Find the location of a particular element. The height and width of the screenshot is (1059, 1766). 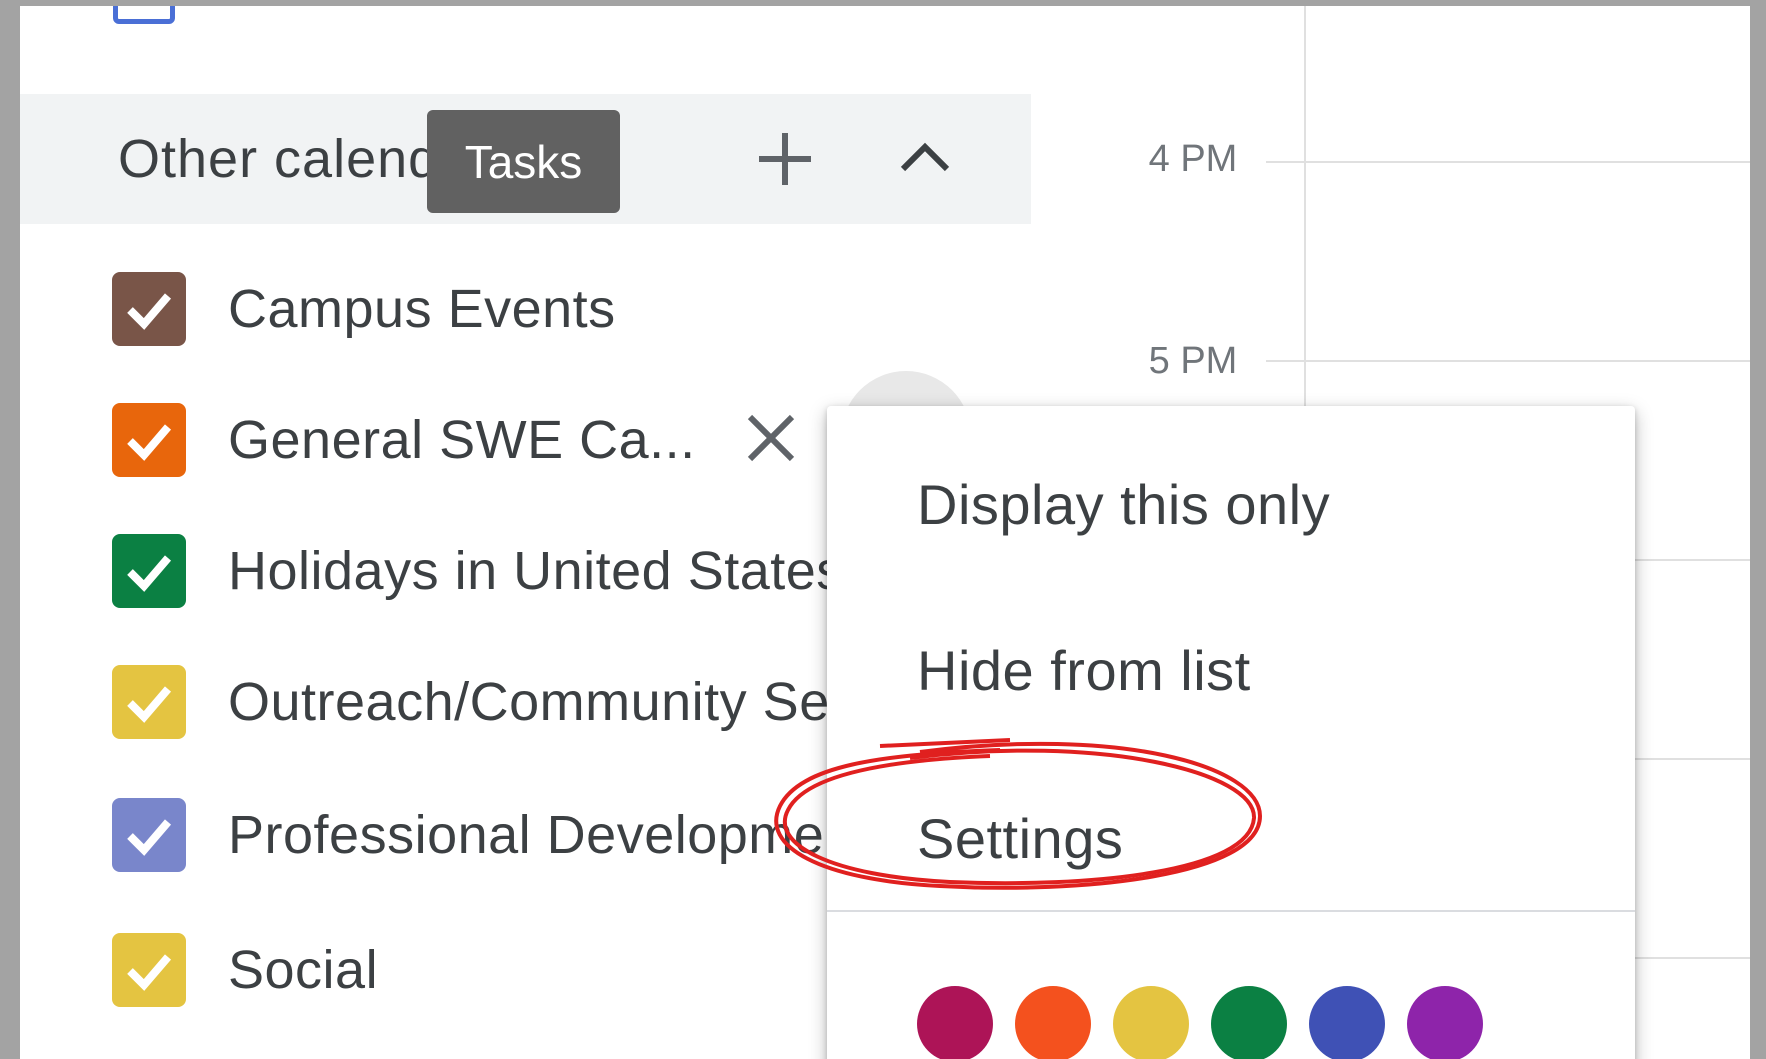

calendar-label: Campus Events is located at coordinates (422, 309).